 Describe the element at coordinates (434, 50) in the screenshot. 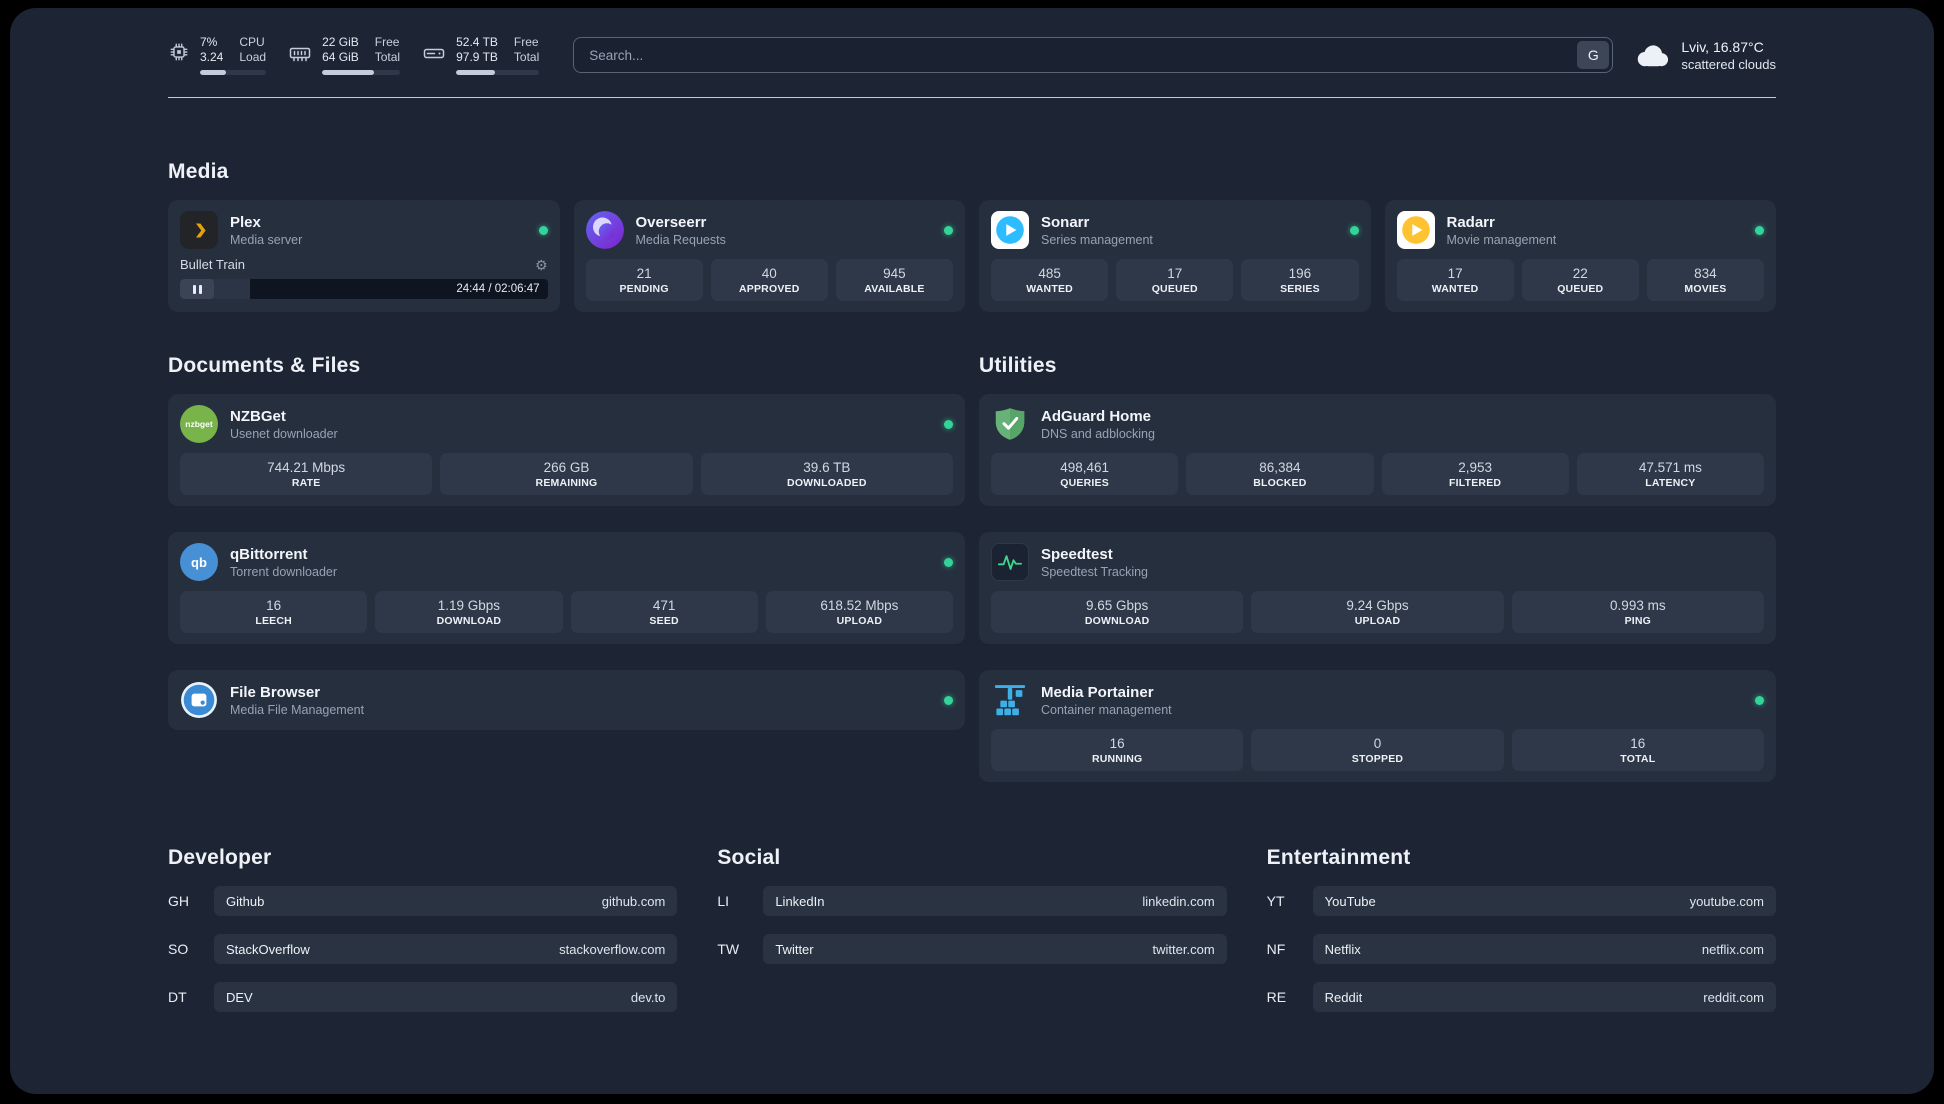

I see `disk-icon` at that location.